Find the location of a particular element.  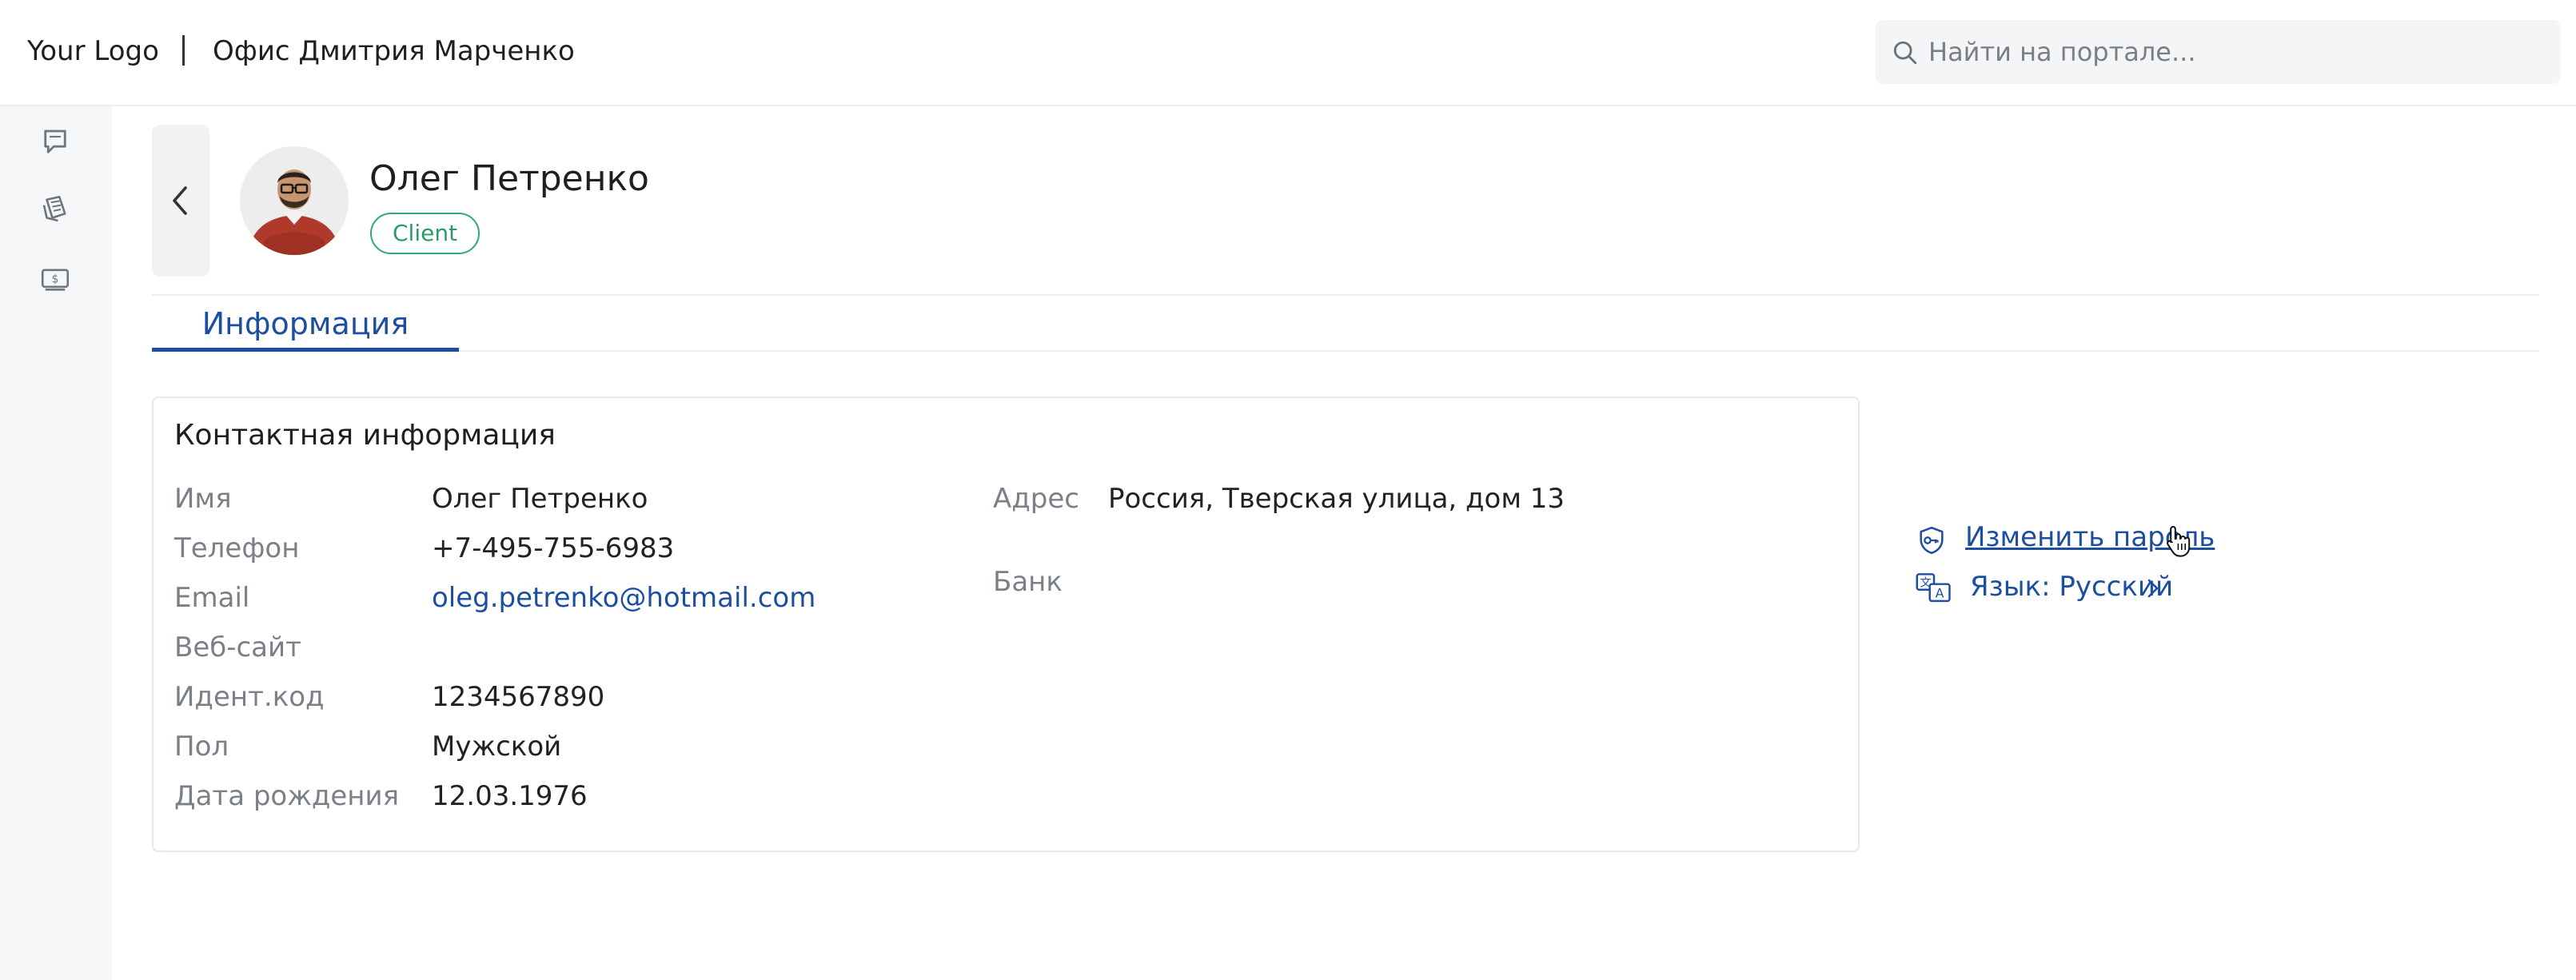

avatar is located at coordinates (294, 200).